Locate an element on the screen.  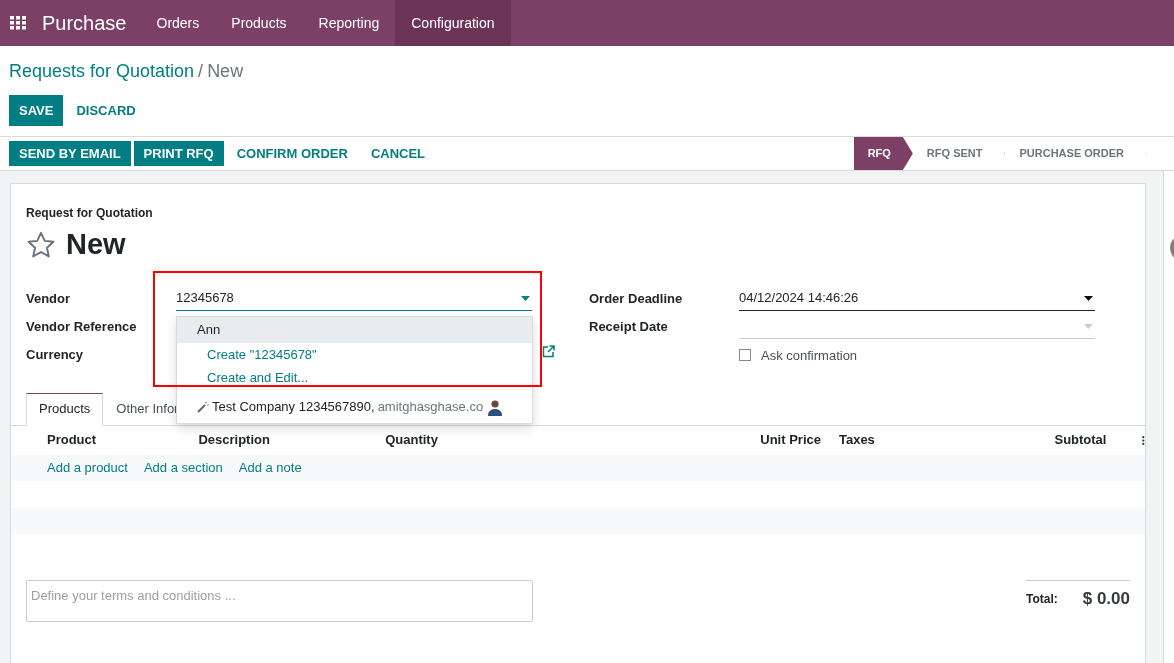
menu-item: Reporting is located at coordinates (349, 23).